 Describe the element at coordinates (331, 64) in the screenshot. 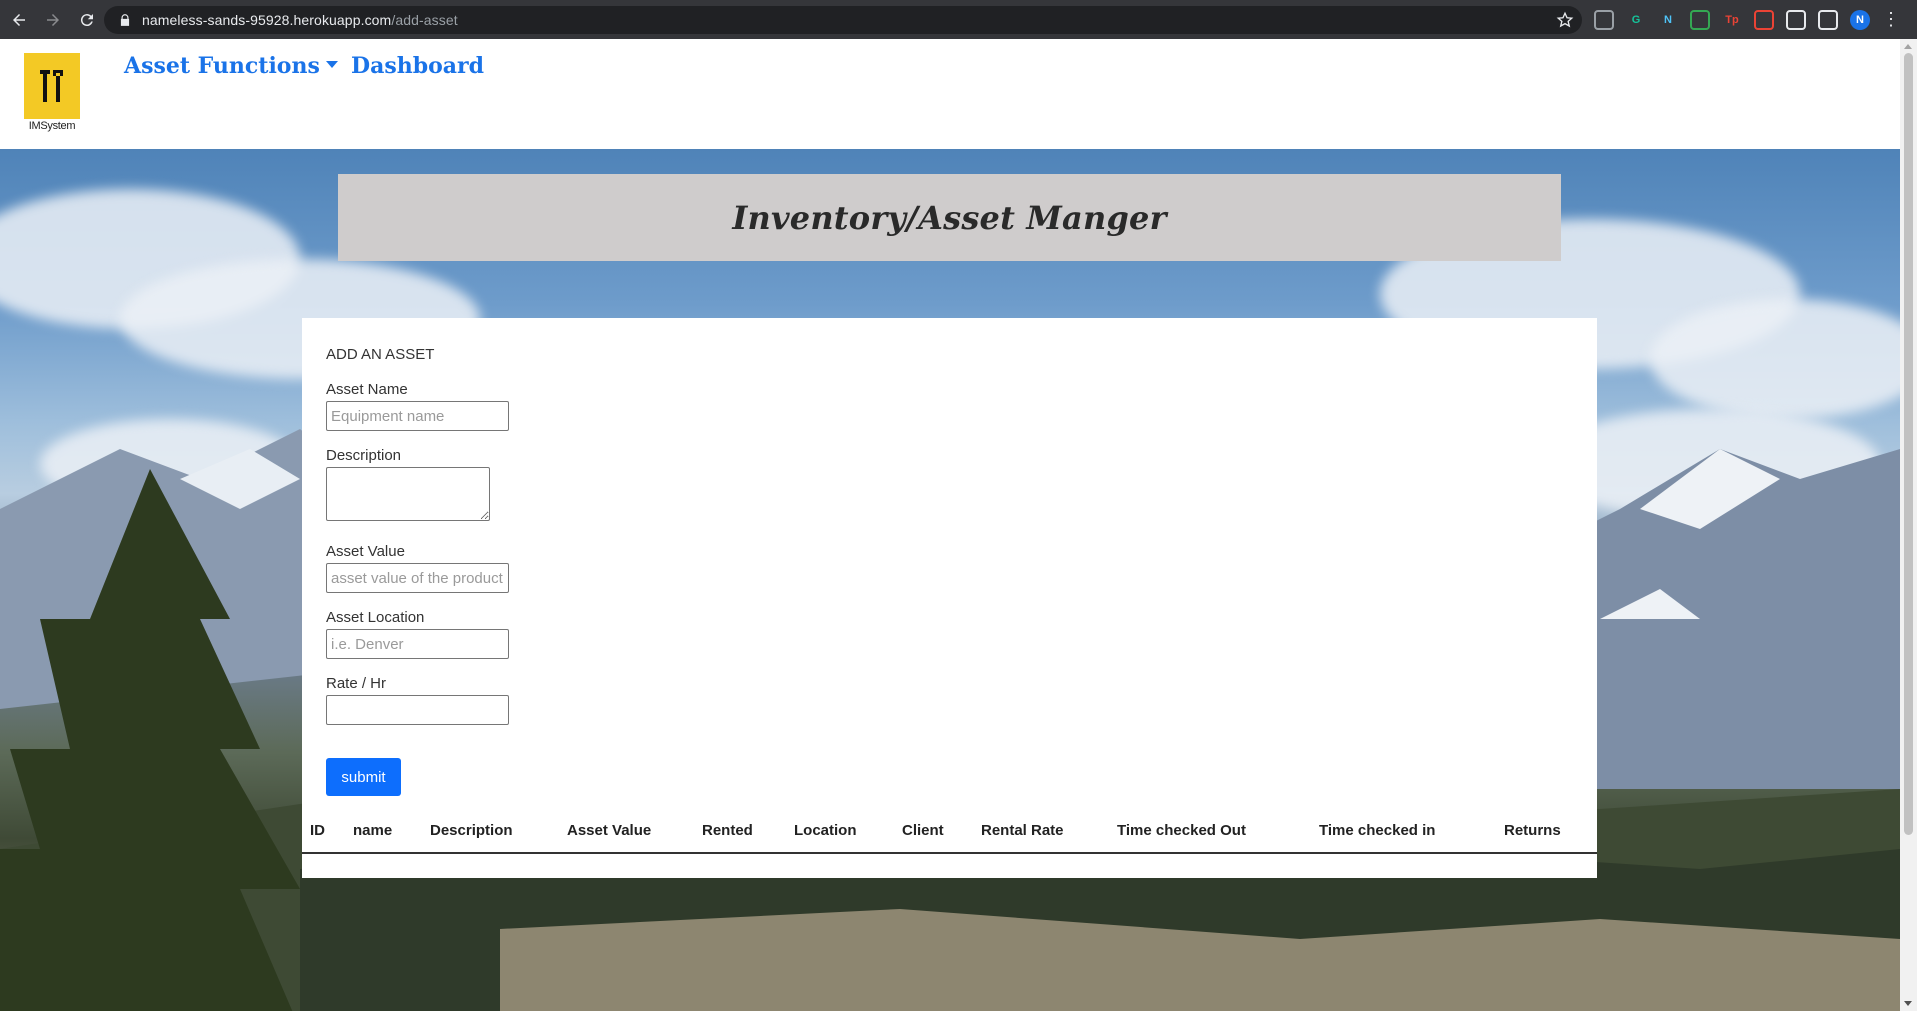

I see `caret-down-icon` at that location.